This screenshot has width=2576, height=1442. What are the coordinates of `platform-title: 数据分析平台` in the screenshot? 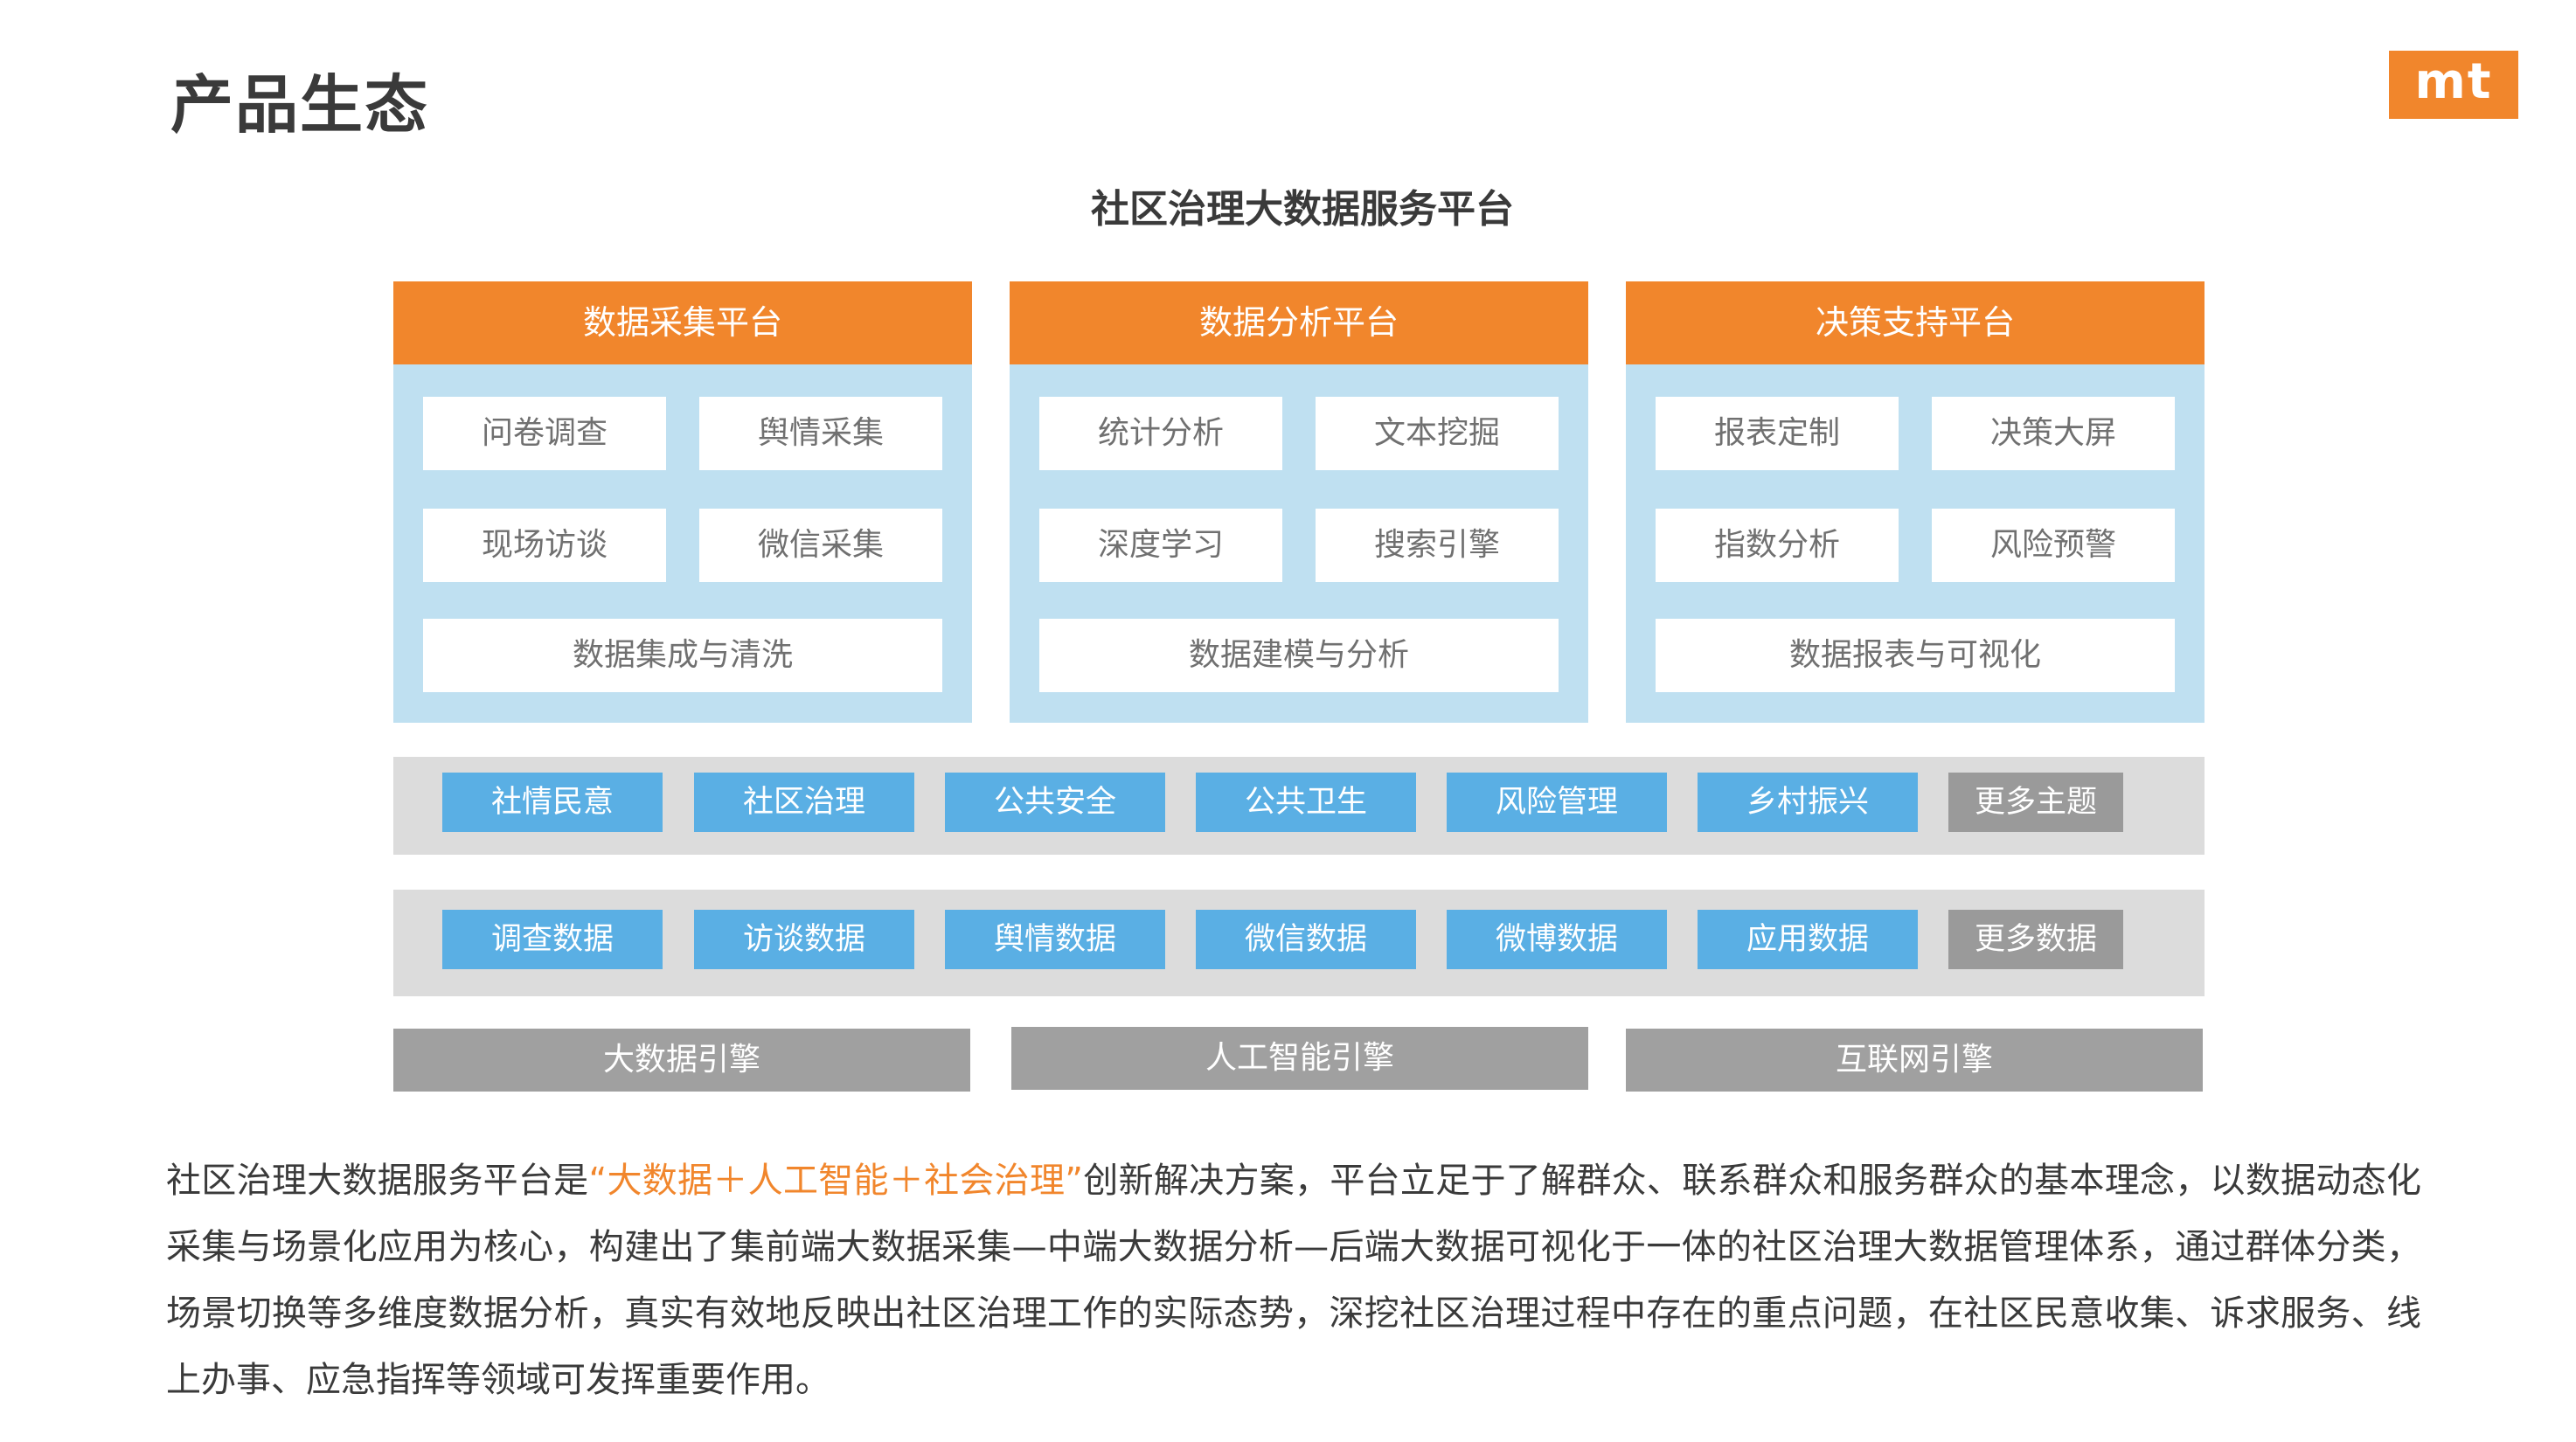 It's located at (1299, 322).